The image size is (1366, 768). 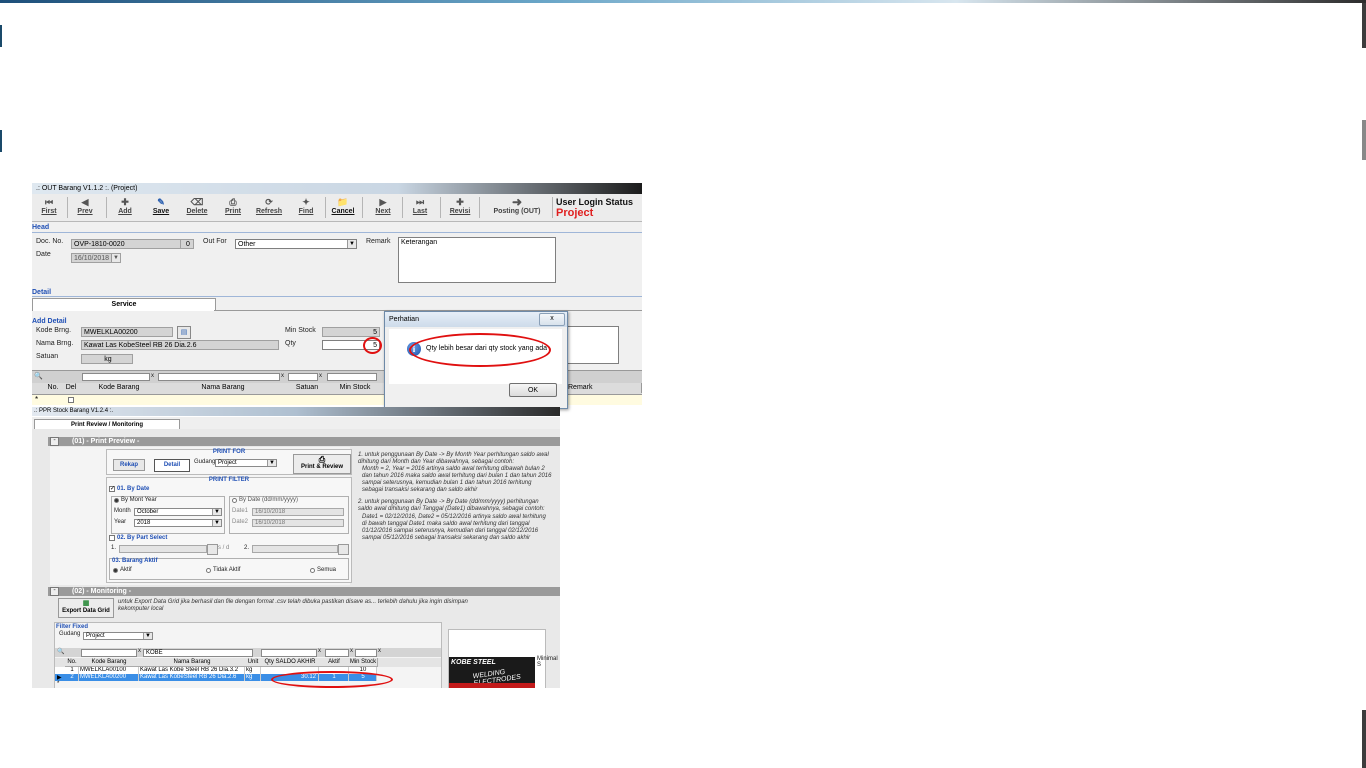 I want to click on filter-nama-input, so click(x=219, y=377).